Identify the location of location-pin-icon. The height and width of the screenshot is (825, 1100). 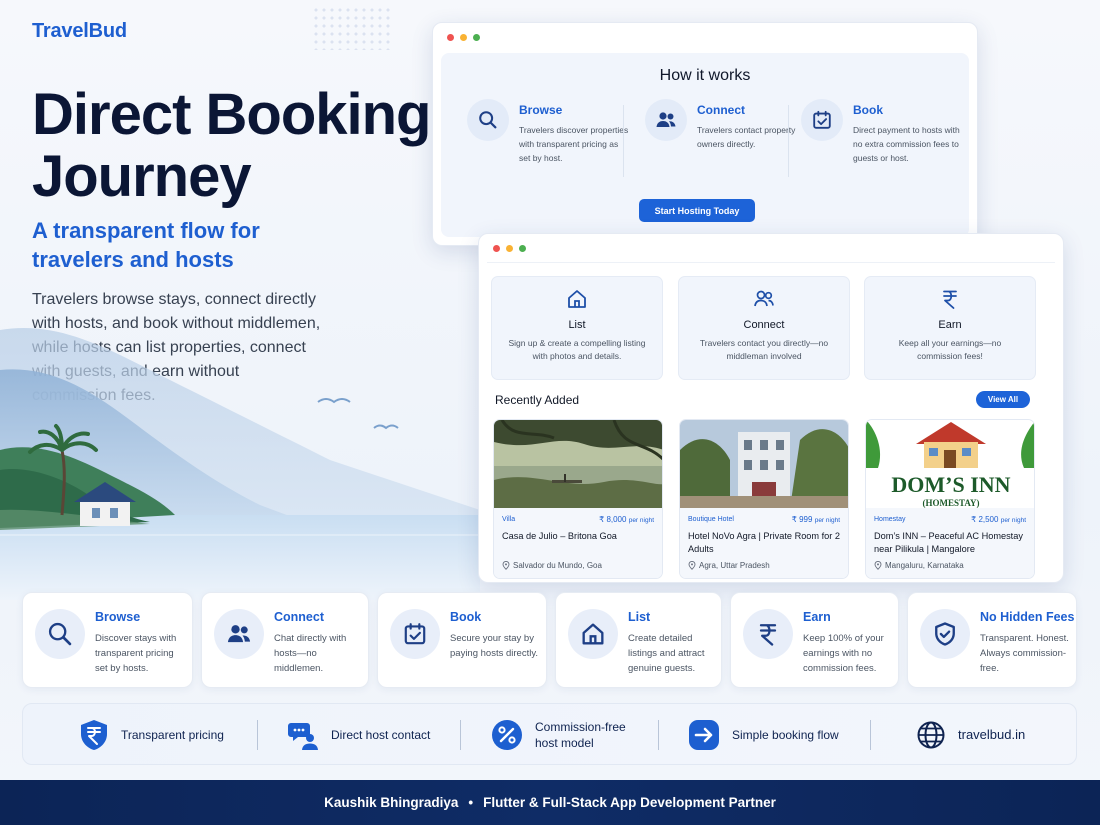
(692, 565).